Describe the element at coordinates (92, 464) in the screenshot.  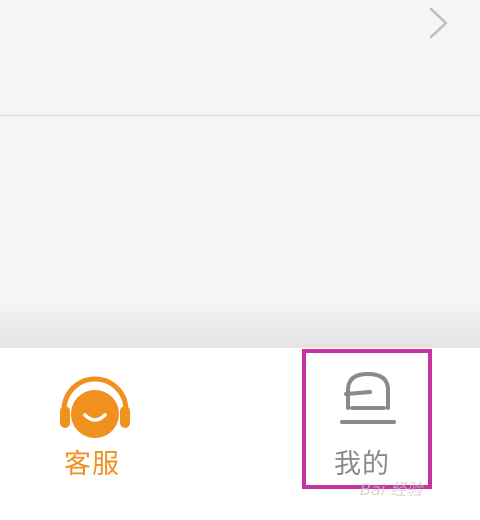
I see `tab-customer-service-label: 客服` at that location.